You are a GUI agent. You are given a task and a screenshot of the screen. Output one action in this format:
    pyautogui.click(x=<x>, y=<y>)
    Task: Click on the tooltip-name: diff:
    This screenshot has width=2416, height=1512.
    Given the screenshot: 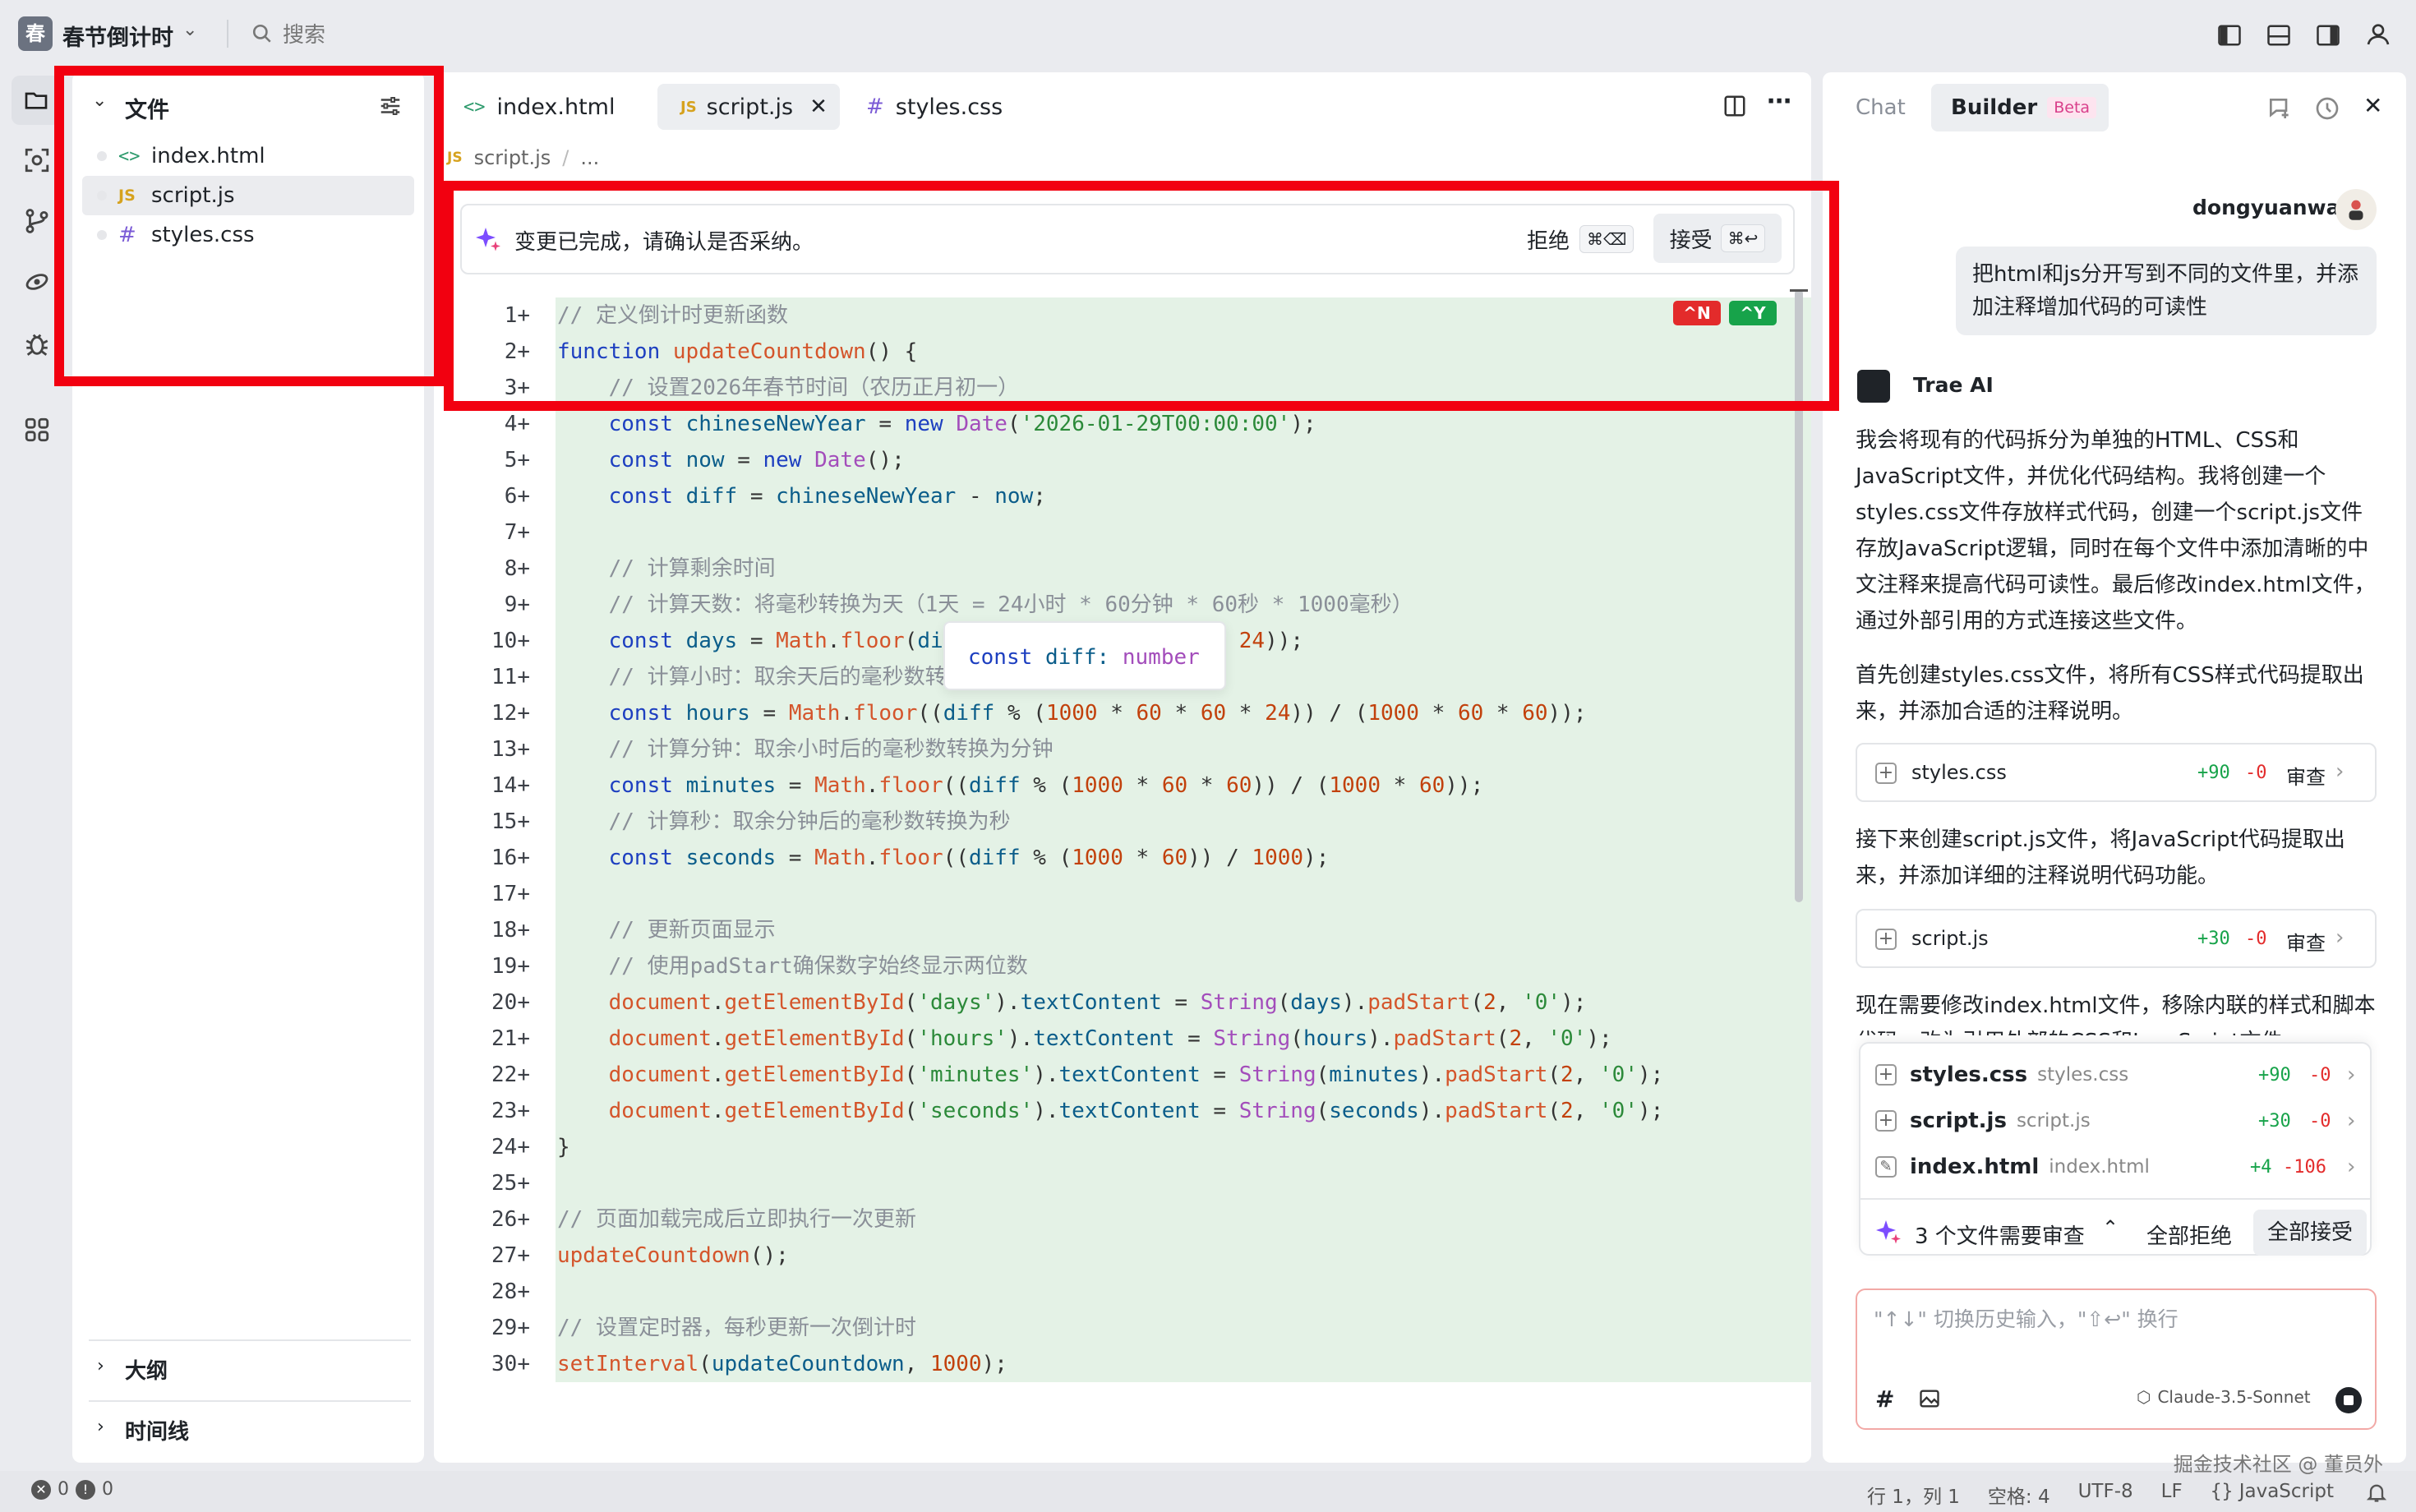 What is the action you would take?
    pyautogui.click(x=1077, y=657)
    